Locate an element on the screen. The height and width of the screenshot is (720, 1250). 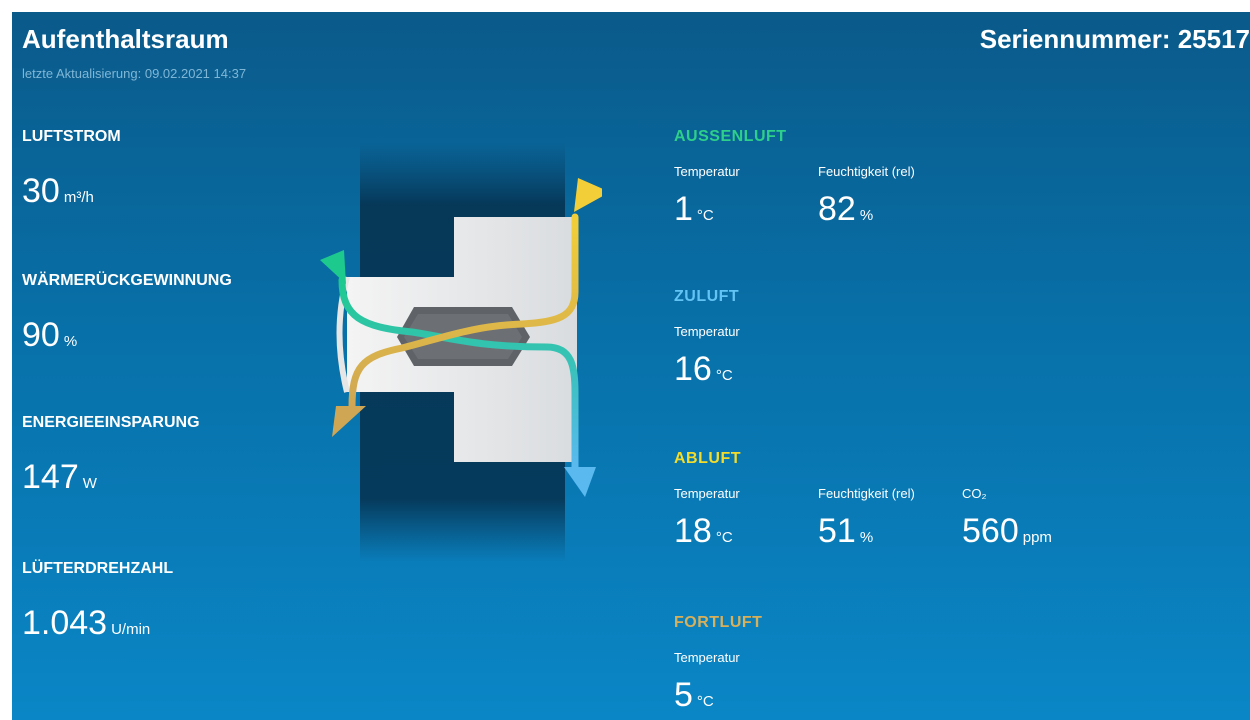
outdoor-humidity-unit: % is located at coordinates (866, 215).